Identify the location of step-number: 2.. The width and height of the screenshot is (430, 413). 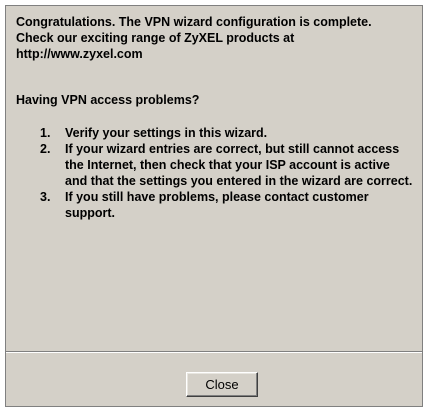
(45, 149).